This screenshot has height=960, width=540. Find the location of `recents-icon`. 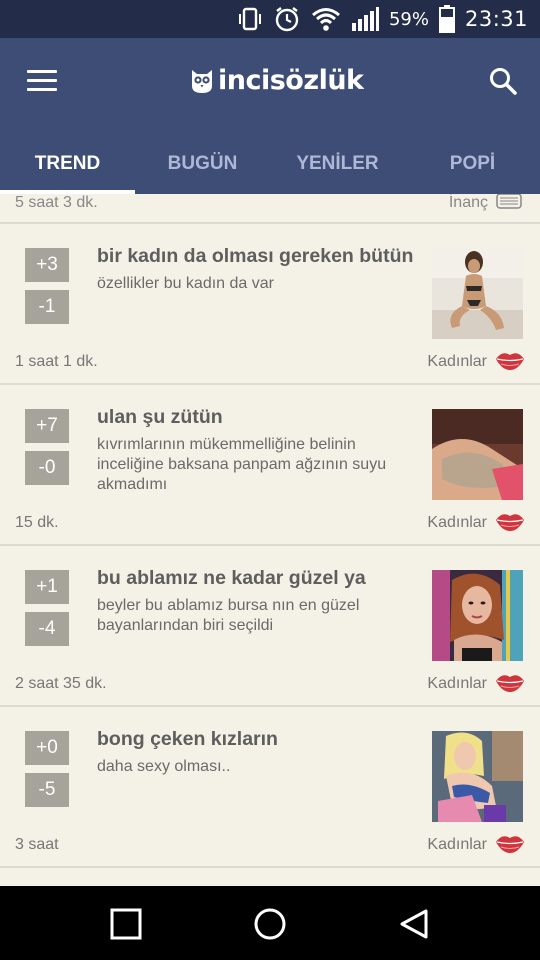

recents-icon is located at coordinates (126, 924).